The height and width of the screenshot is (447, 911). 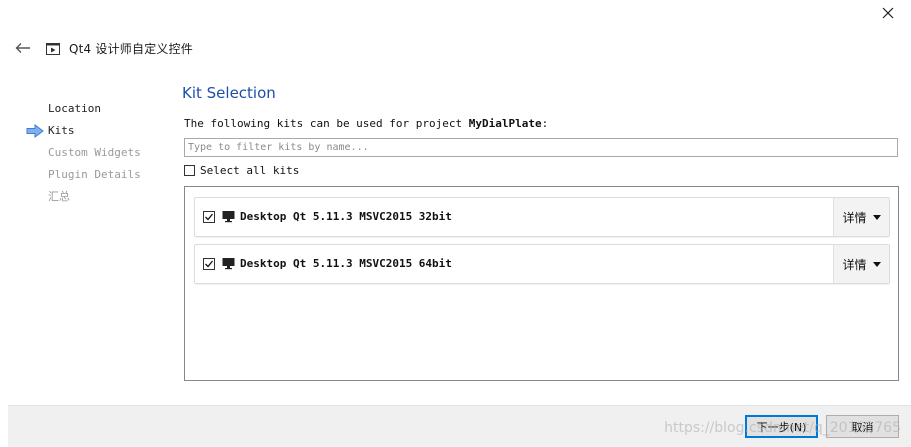 What do you see at coordinates (545, 123) in the screenshot?
I see `intro-suffix: :` at bounding box center [545, 123].